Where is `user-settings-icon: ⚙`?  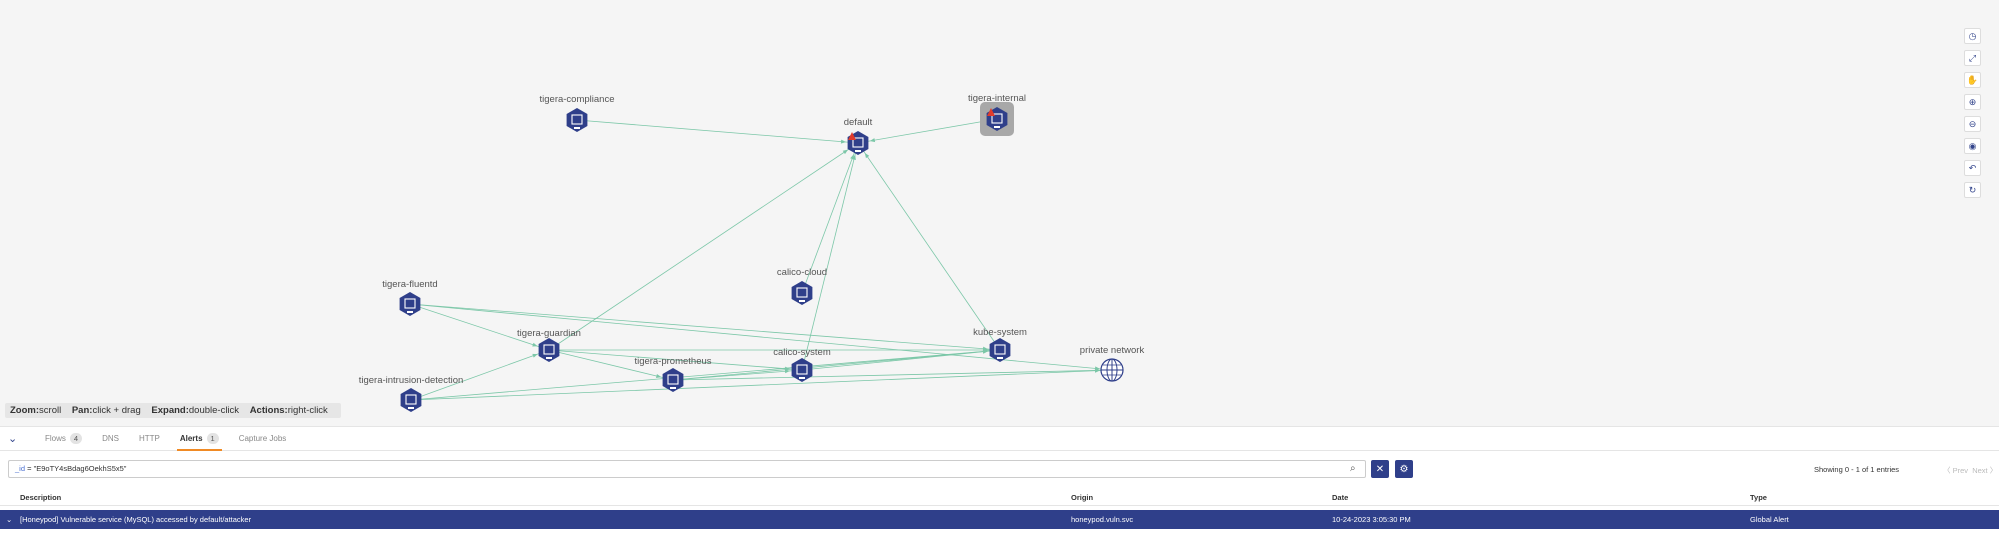
user-settings-icon: ⚙ is located at coordinates (1404, 469).